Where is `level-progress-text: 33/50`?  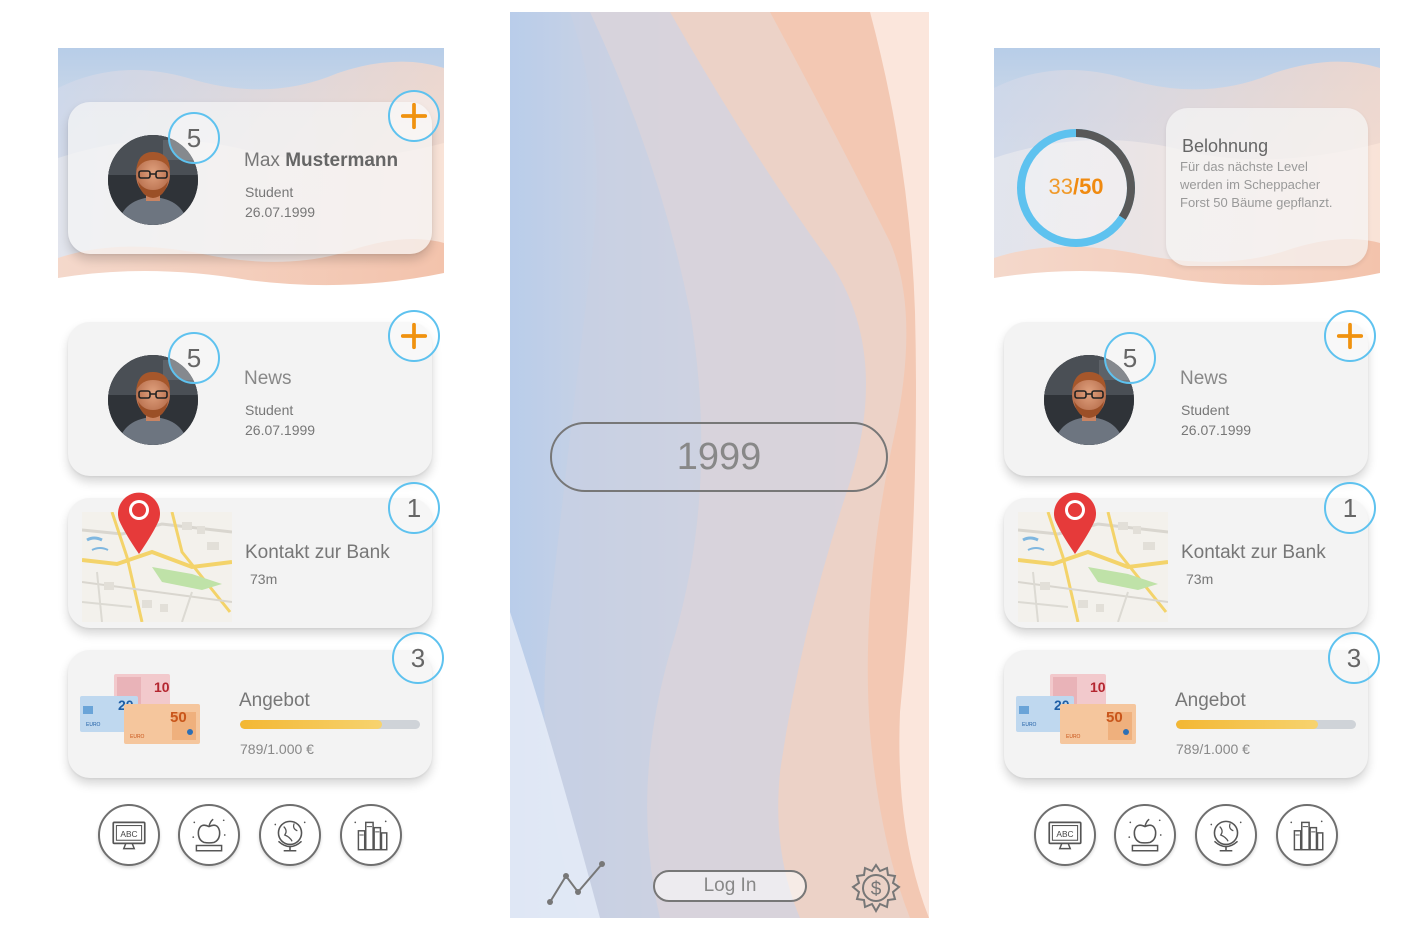
level-progress-text: 33/50 is located at coordinates (1076, 187).